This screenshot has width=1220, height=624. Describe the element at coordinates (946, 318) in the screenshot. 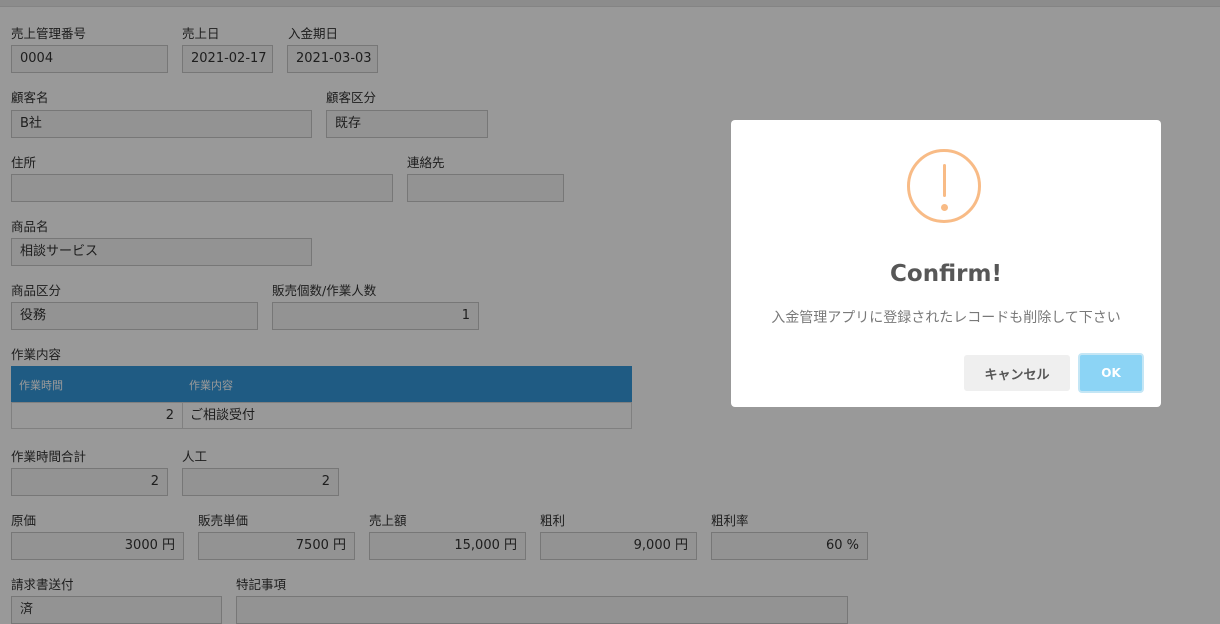

I see `dialog-message: 入金管理アプリに登録されたレコードも削除して下さい` at that location.